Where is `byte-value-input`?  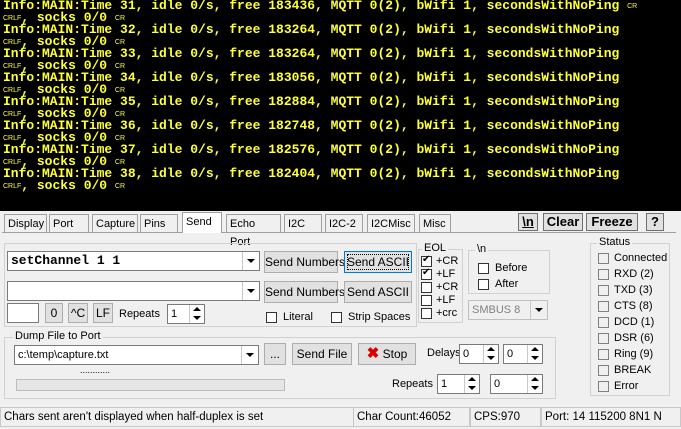
byte-value-input is located at coordinates (23, 313).